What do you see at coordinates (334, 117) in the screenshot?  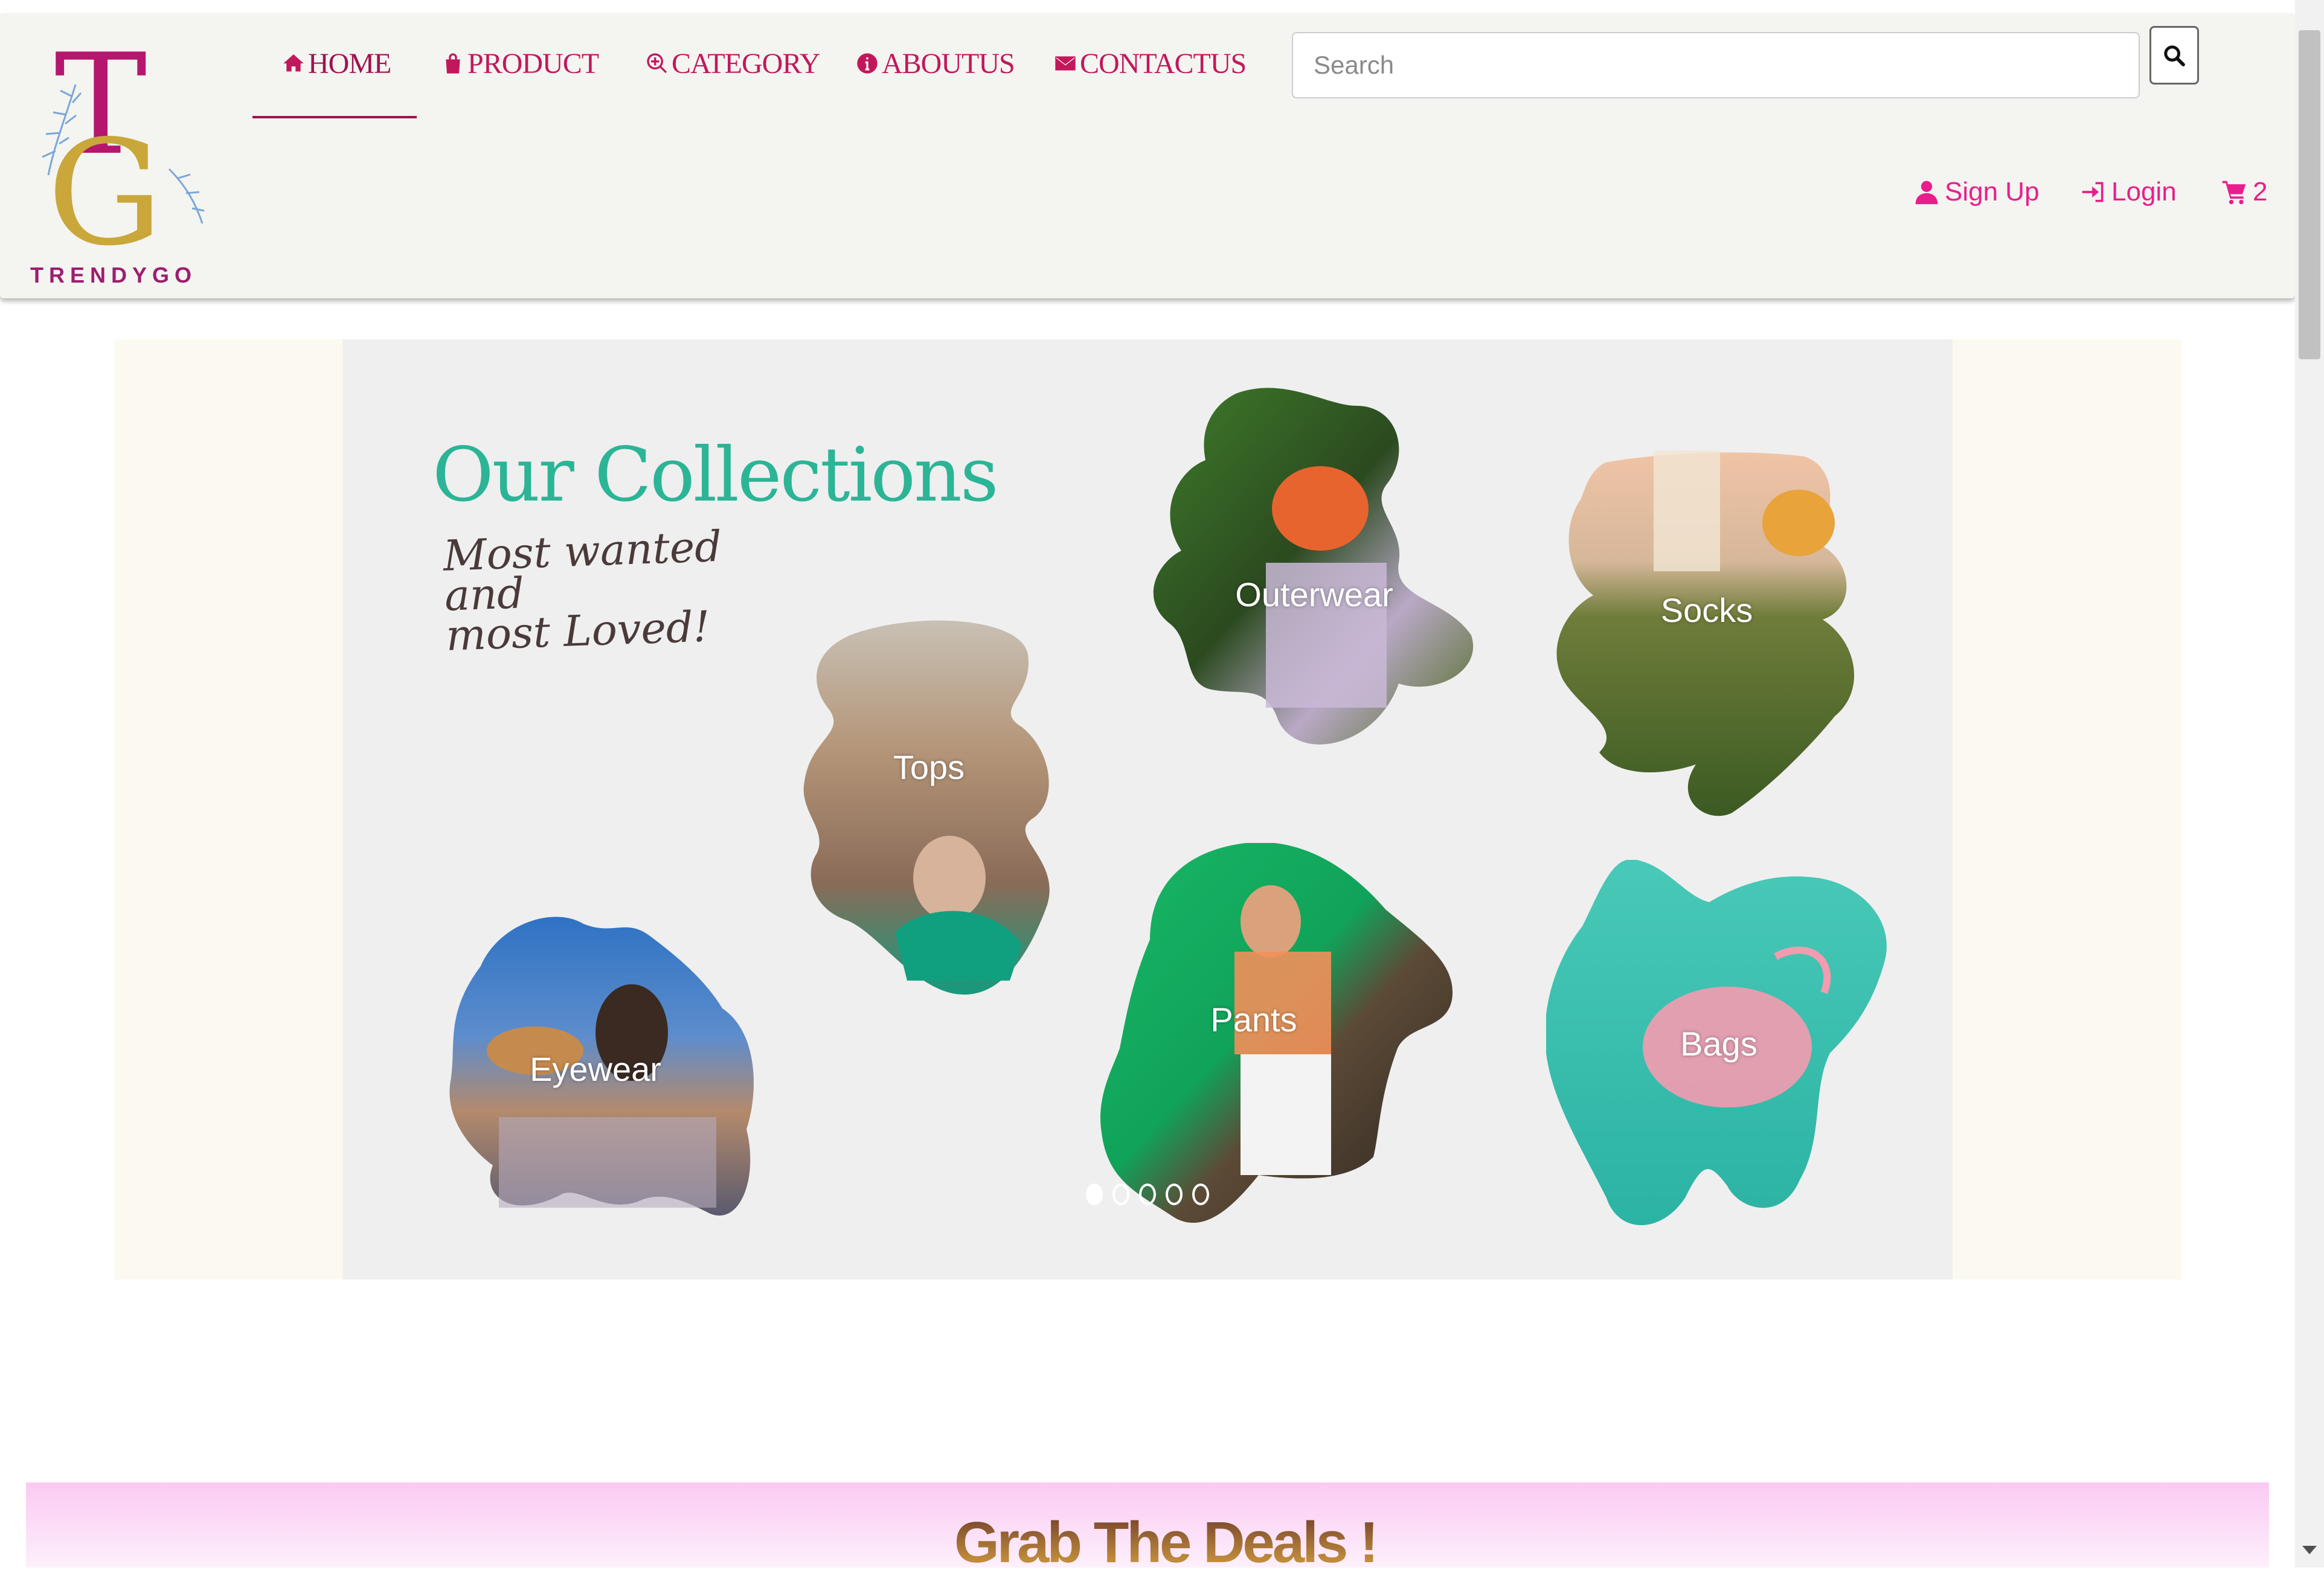 I see `active-nav-indicator` at bounding box center [334, 117].